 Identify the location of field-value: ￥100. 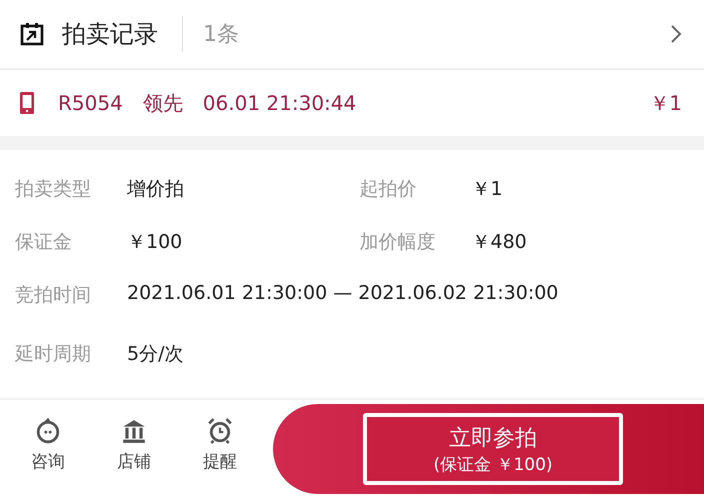
(154, 242).